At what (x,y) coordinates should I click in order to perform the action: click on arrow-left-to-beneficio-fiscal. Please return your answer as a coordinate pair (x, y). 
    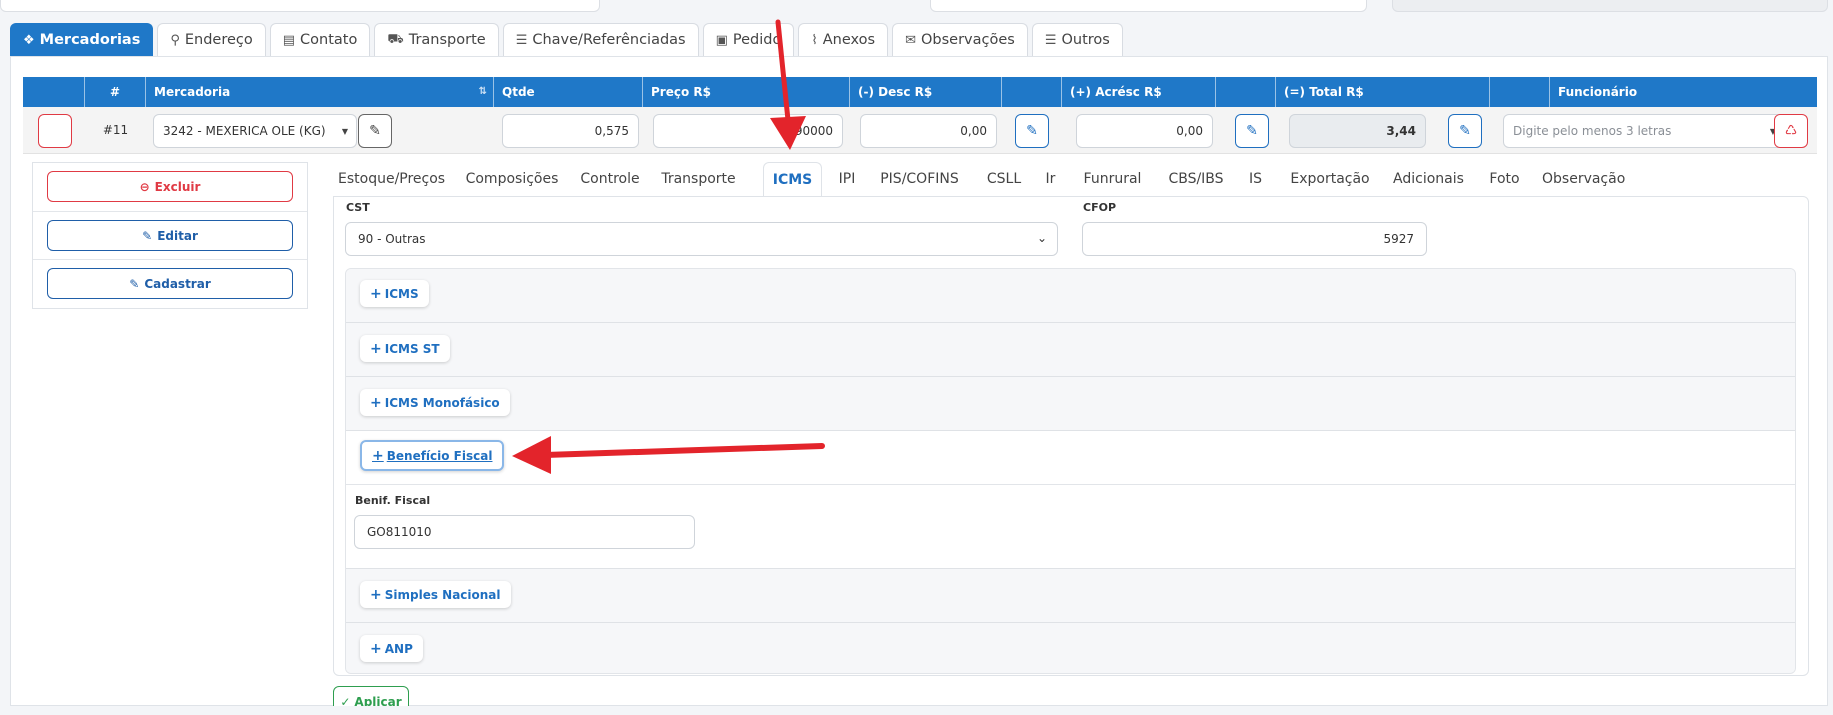
    Looking at the image, I should click on (668, 455).